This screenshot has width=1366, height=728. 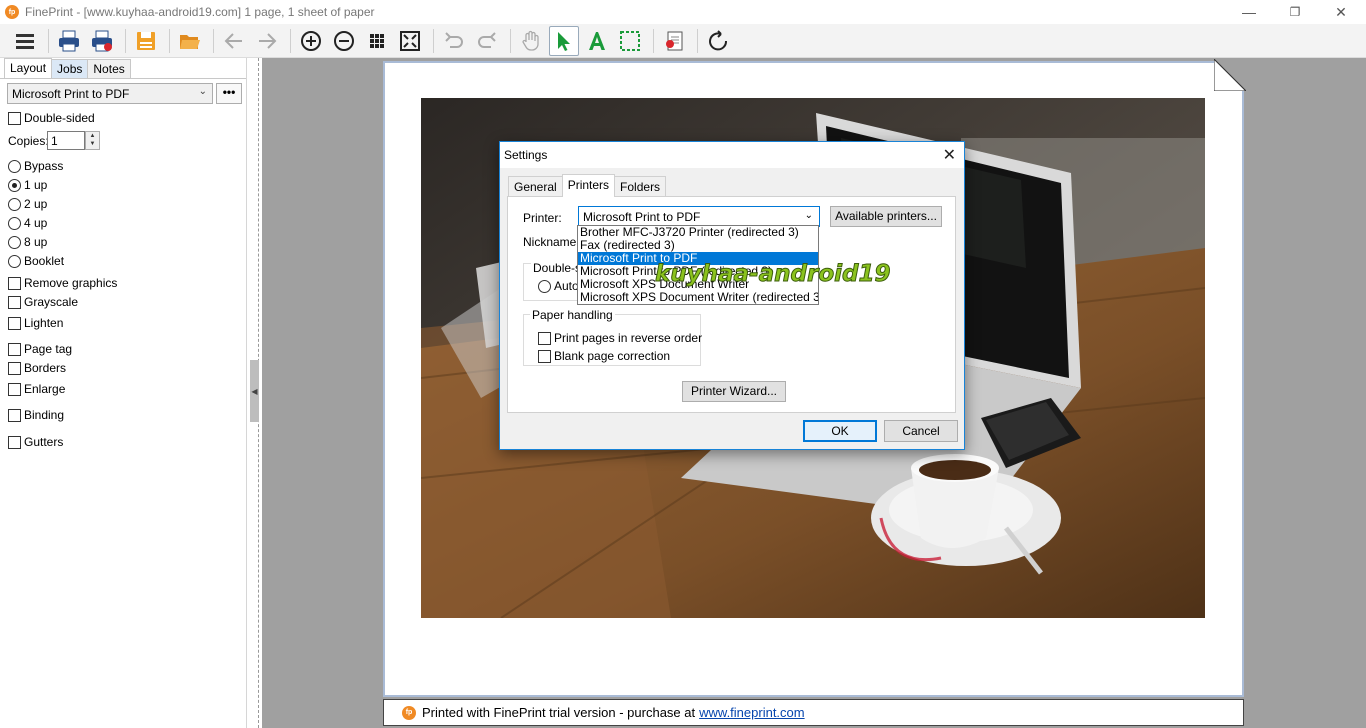 What do you see at coordinates (27, 204) in the screenshot?
I see `layout-radio-2up: 2 up` at bounding box center [27, 204].